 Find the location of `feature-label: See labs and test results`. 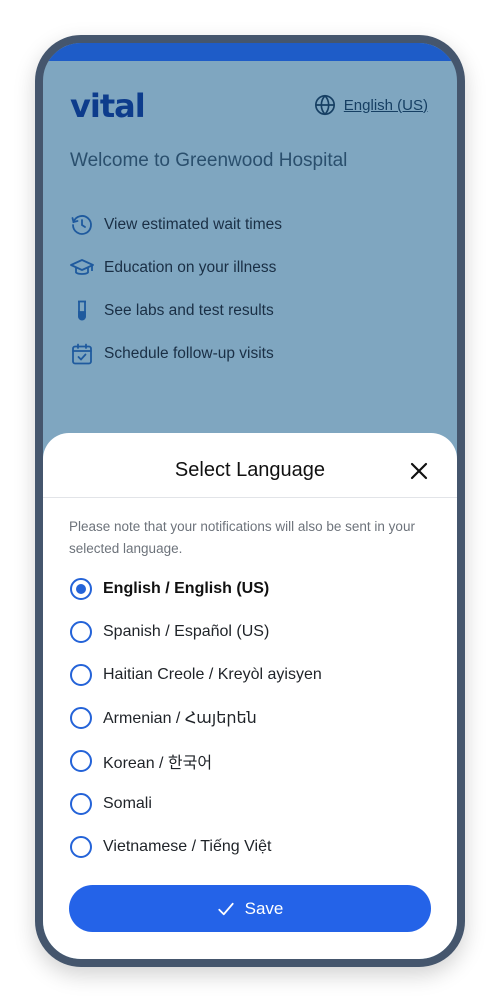

feature-label: See labs and test results is located at coordinates (189, 310).